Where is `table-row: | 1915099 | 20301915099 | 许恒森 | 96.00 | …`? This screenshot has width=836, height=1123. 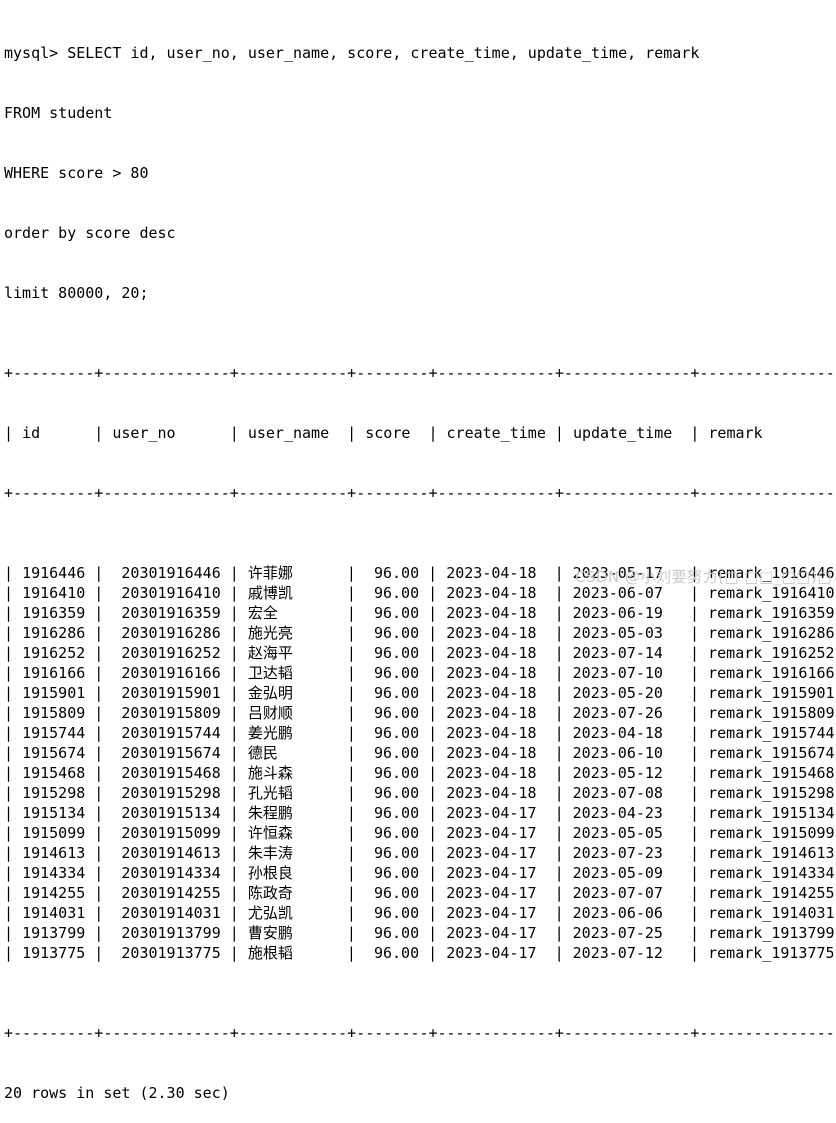
table-row: | 1915099 | 20301915099 | 许恒森 | 96.00 | … is located at coordinates (420, 833).